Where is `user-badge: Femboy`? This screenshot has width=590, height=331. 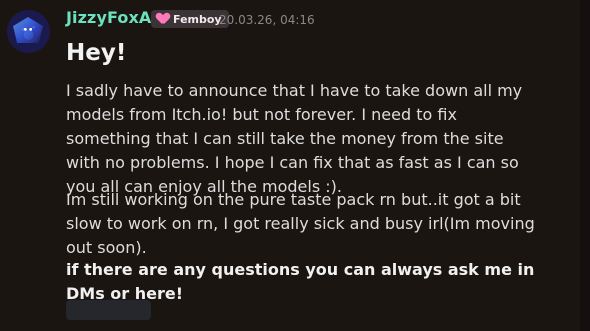
user-badge: Femboy is located at coordinates (190, 19).